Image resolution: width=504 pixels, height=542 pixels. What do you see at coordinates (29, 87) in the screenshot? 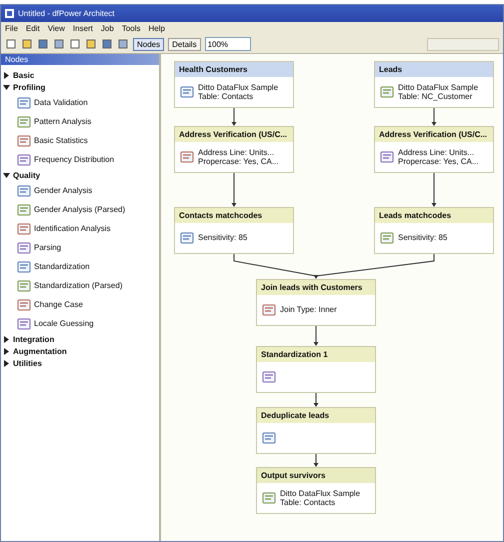
I see `tree-category: Profiling` at bounding box center [29, 87].